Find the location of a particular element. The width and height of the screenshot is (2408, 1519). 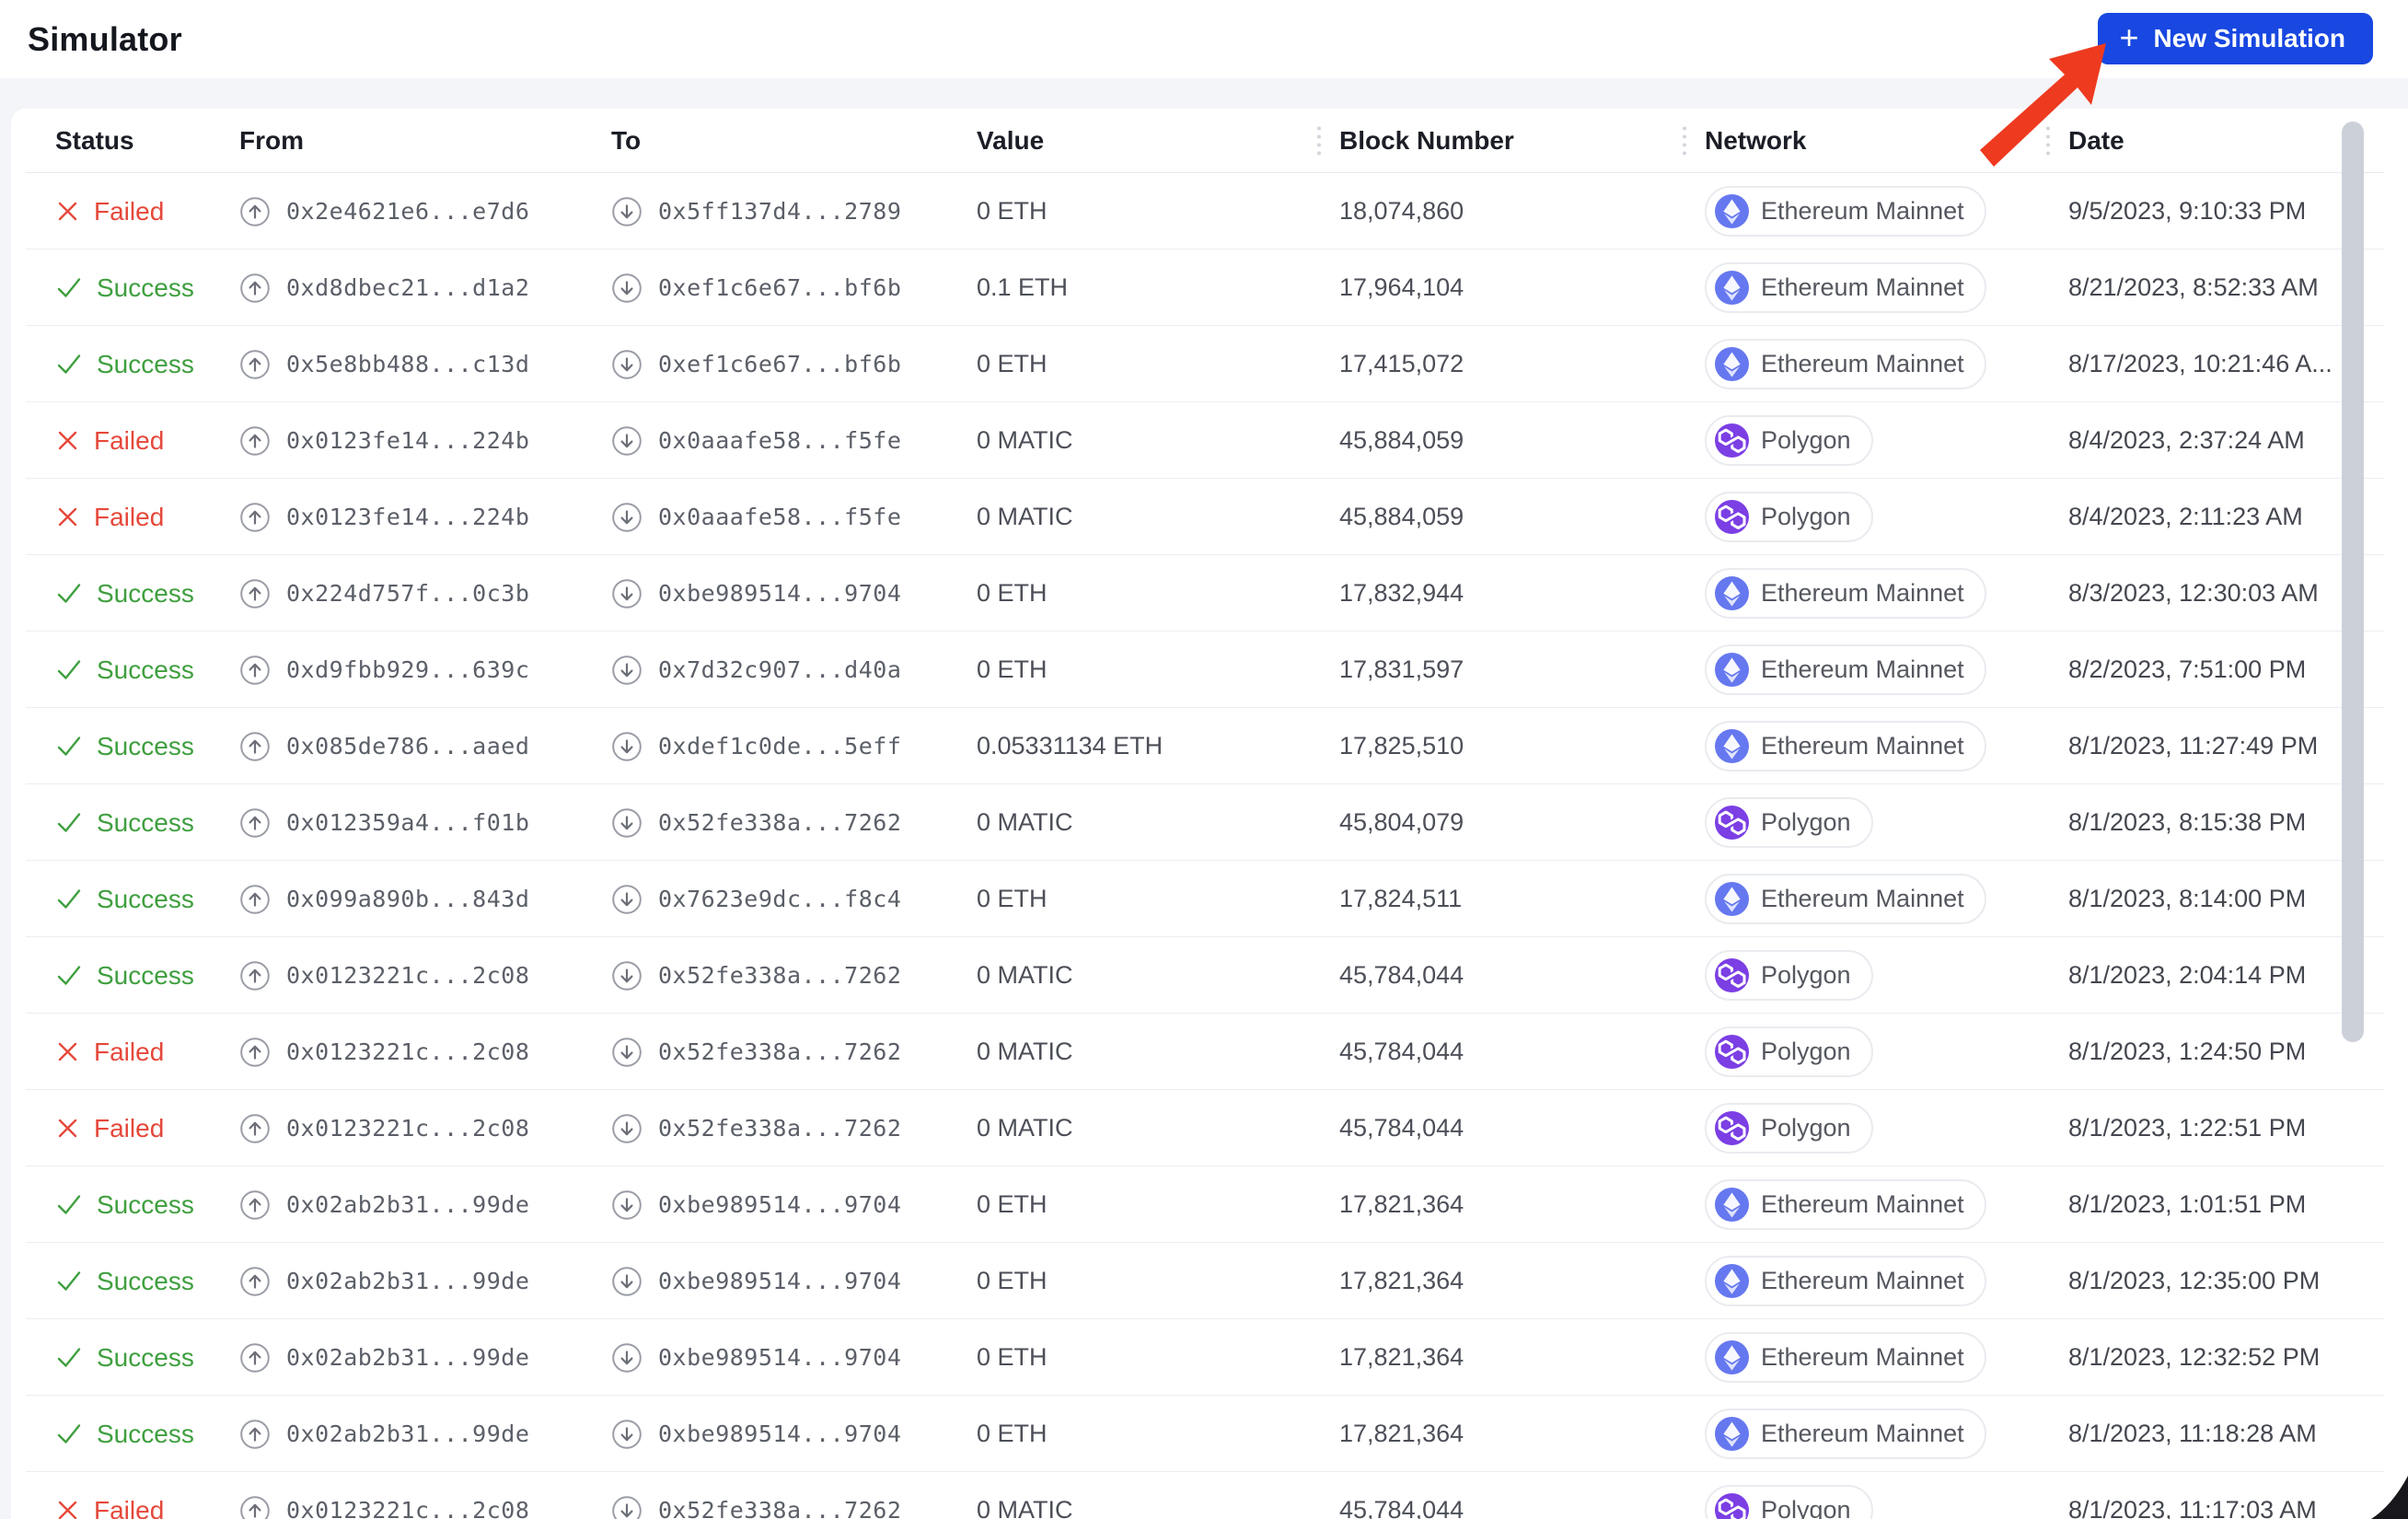

network-label: Polygon is located at coordinates (1806, 1051).